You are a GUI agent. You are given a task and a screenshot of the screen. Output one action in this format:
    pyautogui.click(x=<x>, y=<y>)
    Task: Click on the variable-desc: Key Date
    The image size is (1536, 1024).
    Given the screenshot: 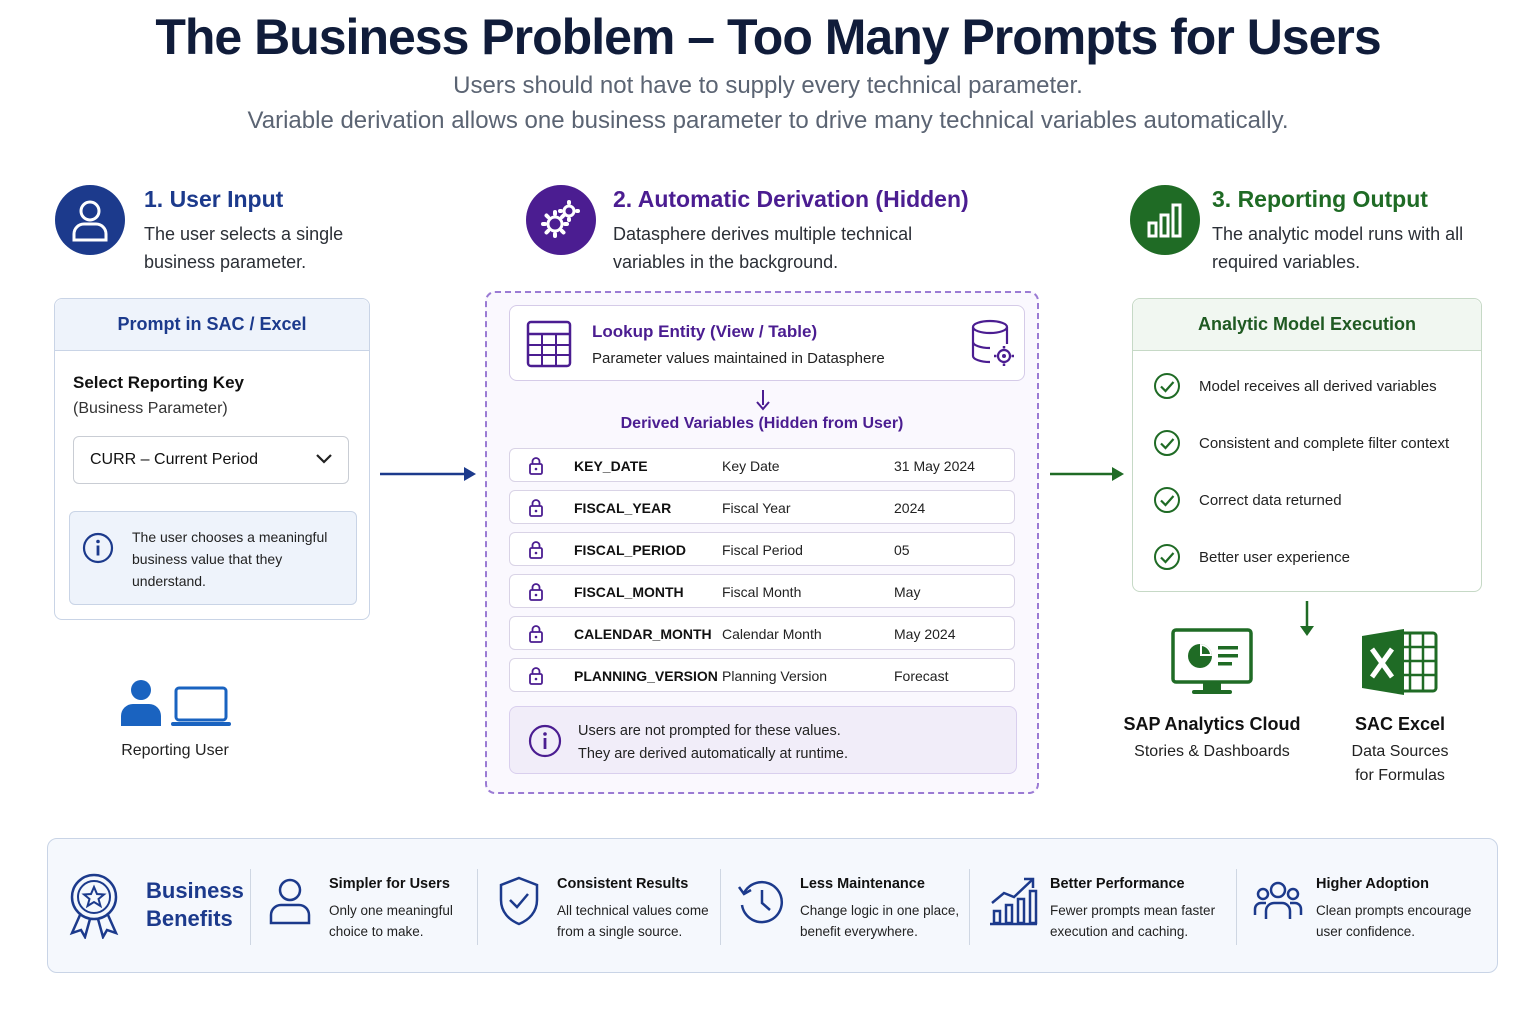 What is the action you would take?
    pyautogui.click(x=751, y=466)
    